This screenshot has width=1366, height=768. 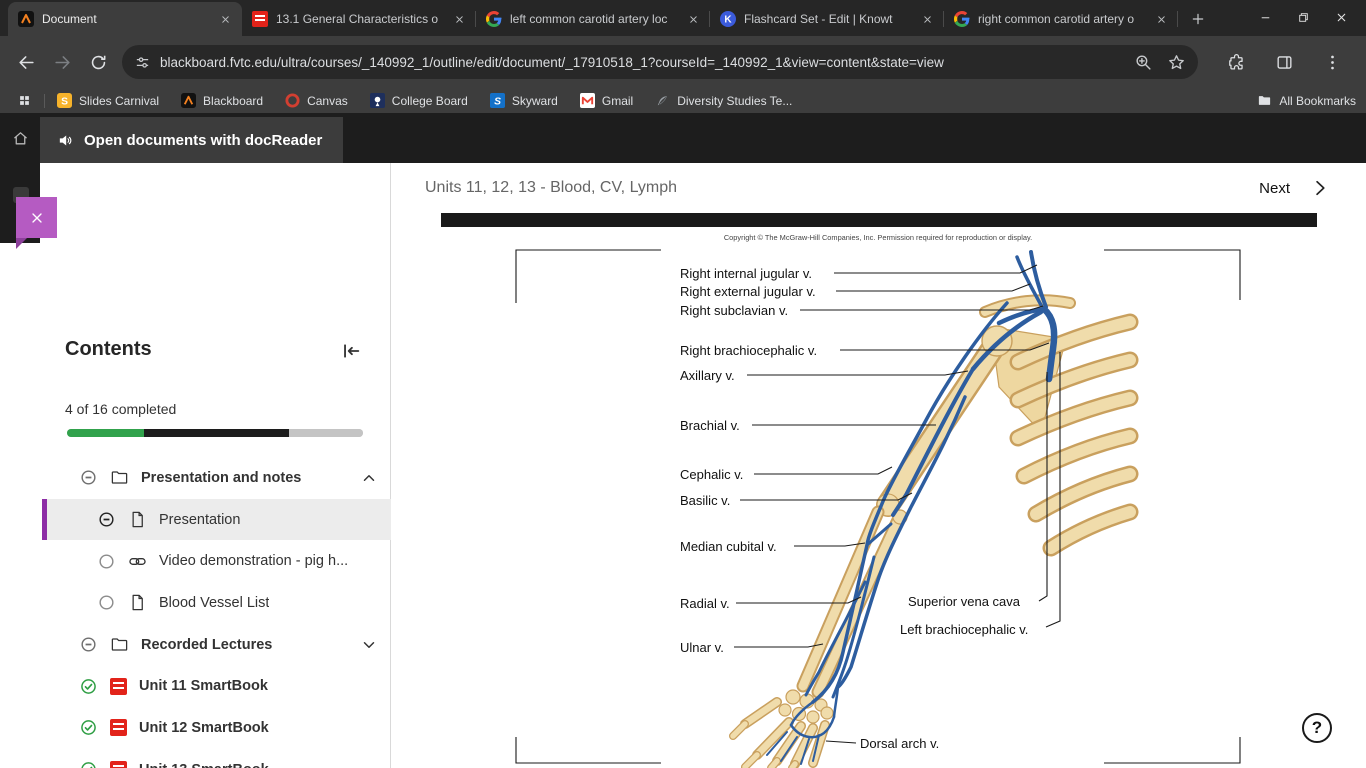 I want to click on bookmark-label: Skyward, so click(x=534, y=100).